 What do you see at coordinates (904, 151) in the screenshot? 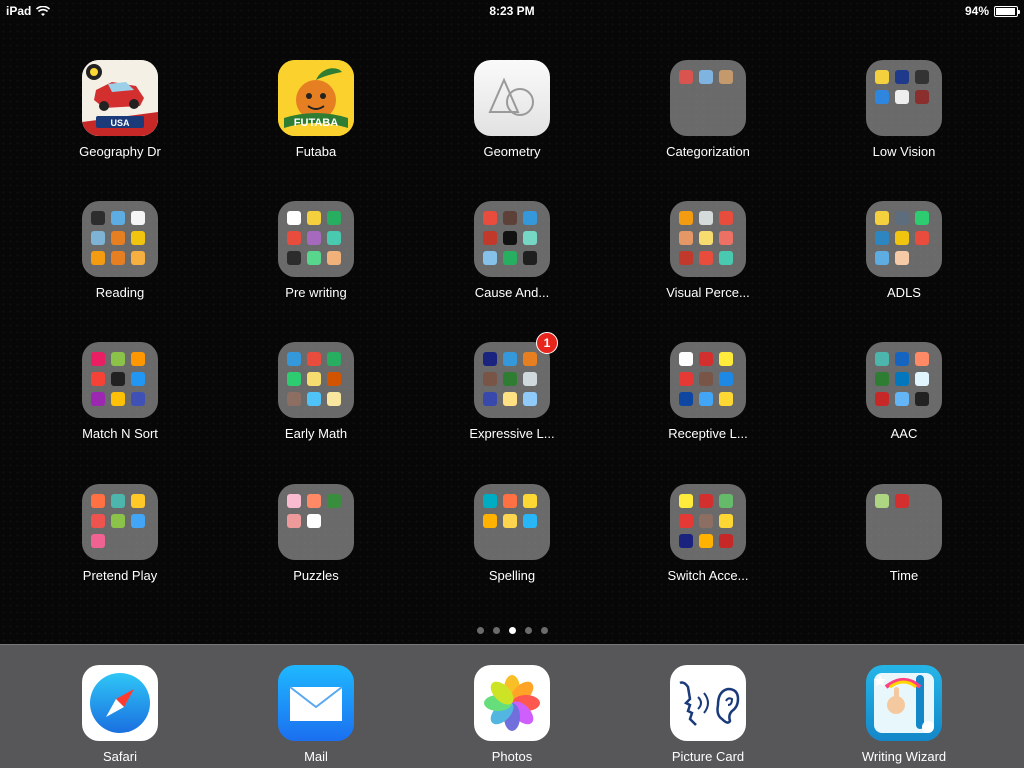
I see `folder-label: Low Vision` at bounding box center [904, 151].